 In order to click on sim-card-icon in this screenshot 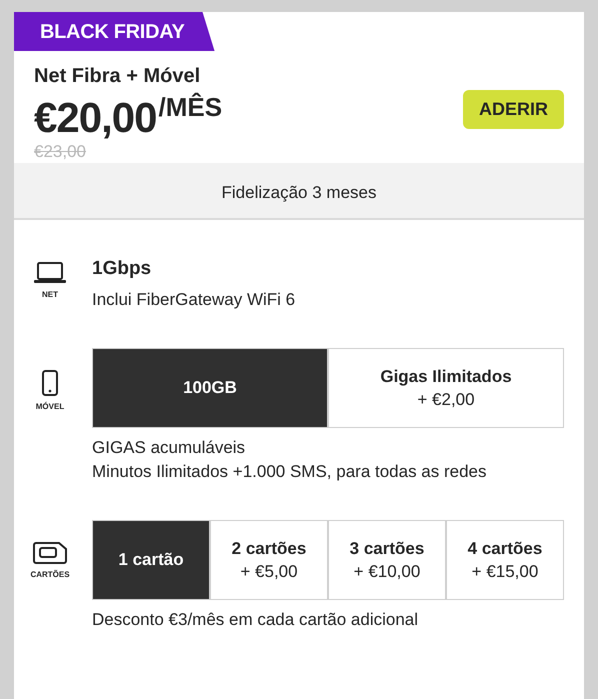, I will do `click(50, 553)`.